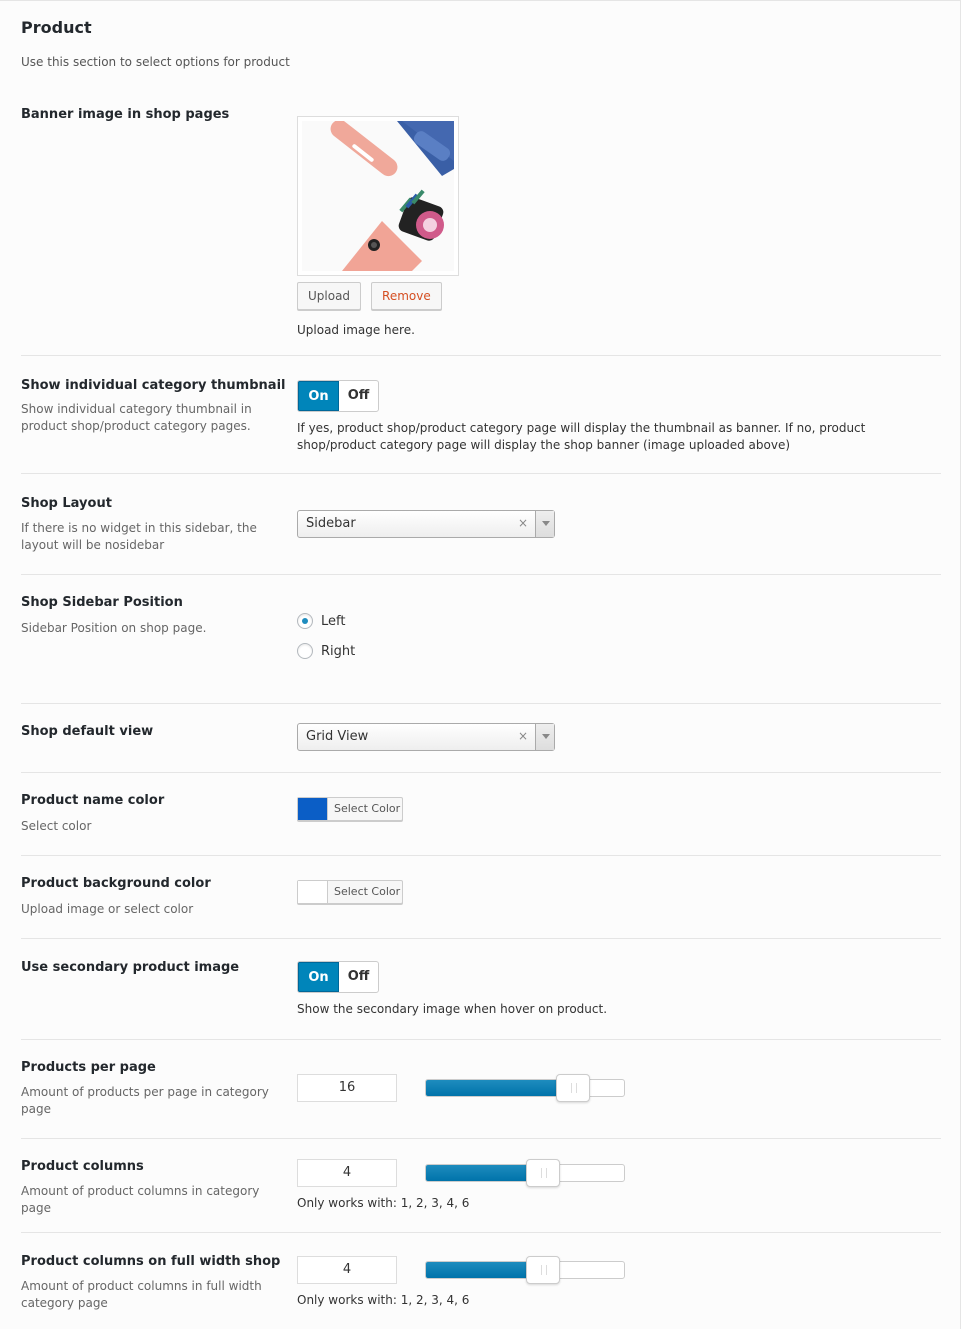 This screenshot has width=961, height=1329. Describe the element at coordinates (347, 1173) in the screenshot. I see `columns-input: 4` at that location.